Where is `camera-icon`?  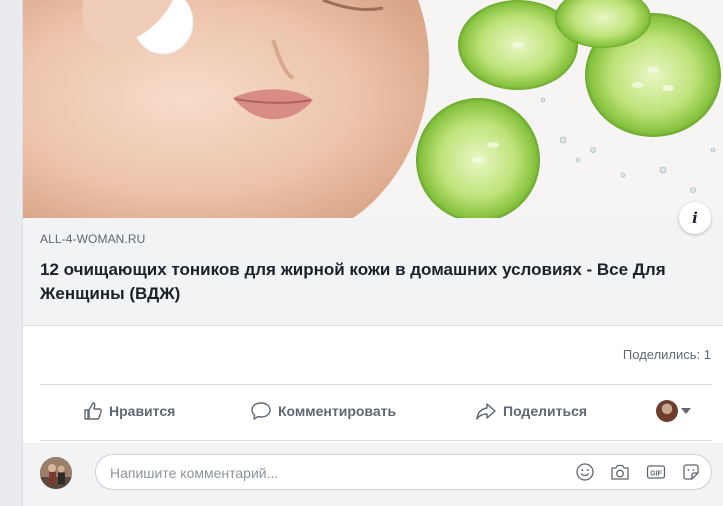
camera-icon is located at coordinates (620, 472).